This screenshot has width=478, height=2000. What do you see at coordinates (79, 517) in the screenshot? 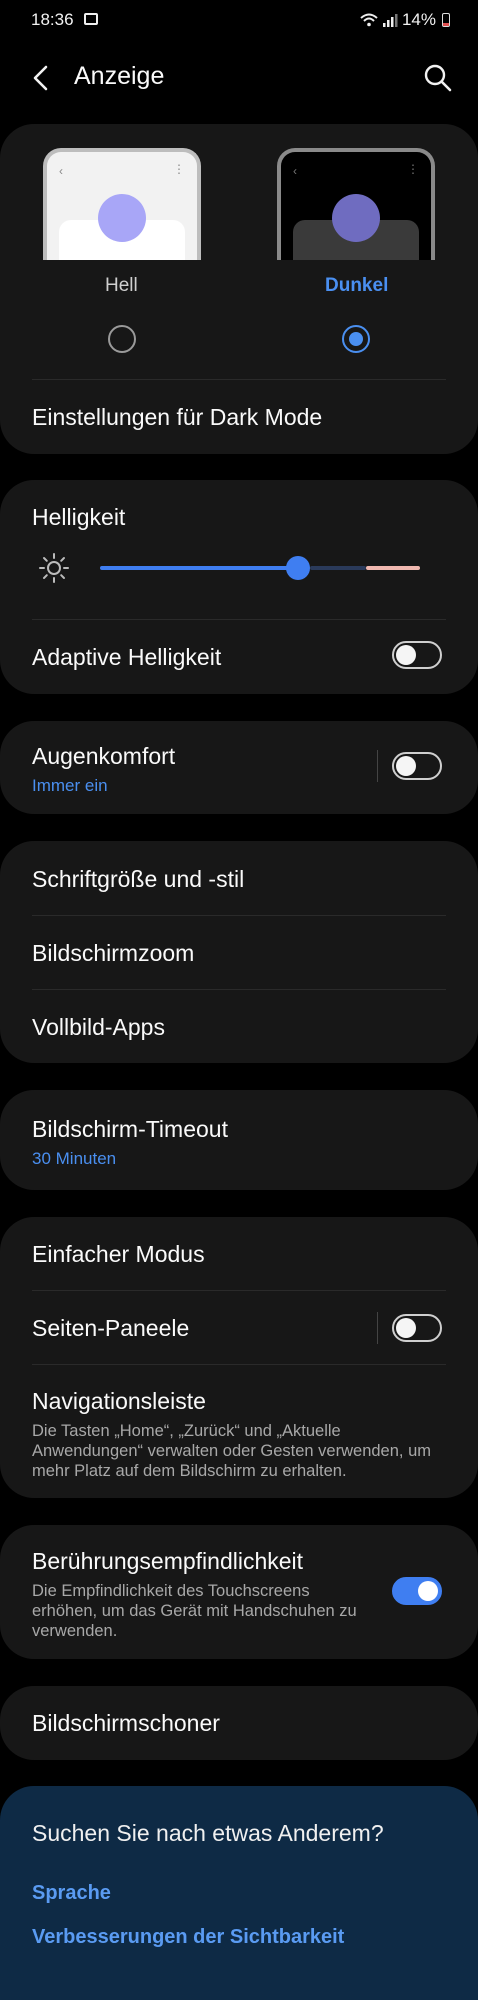
I see `brightness-label: Helligkeit` at bounding box center [79, 517].